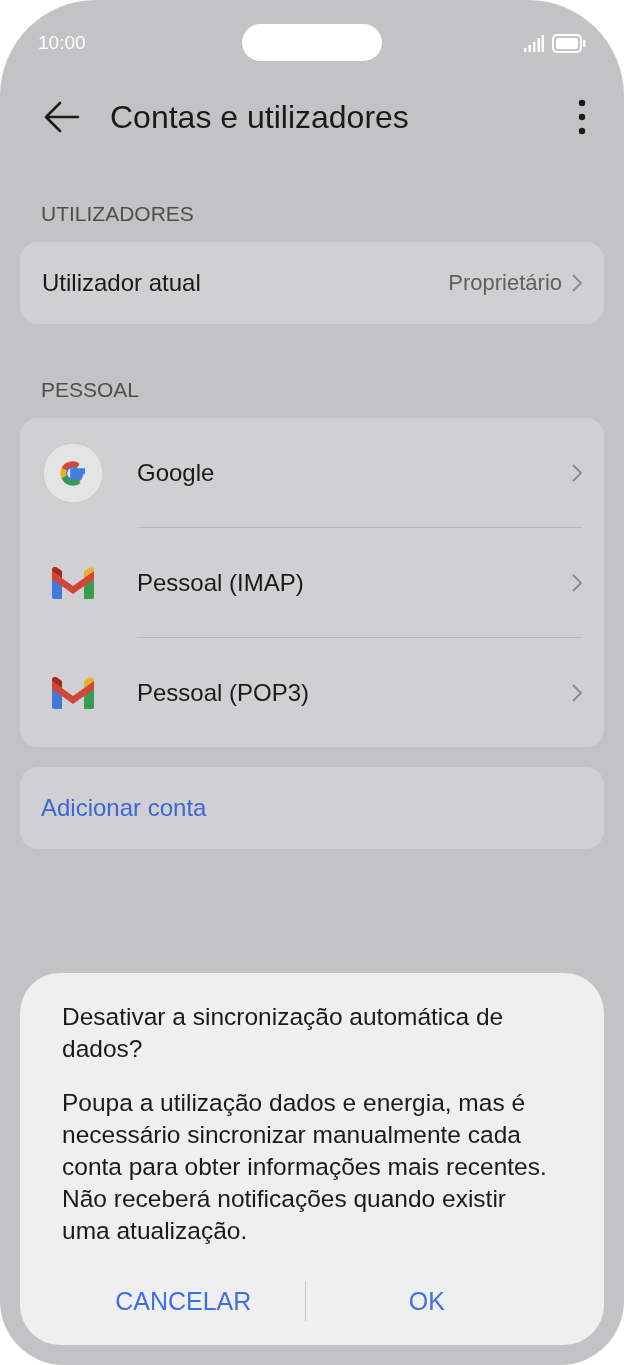  I want to click on signal-icon, so click(534, 43).